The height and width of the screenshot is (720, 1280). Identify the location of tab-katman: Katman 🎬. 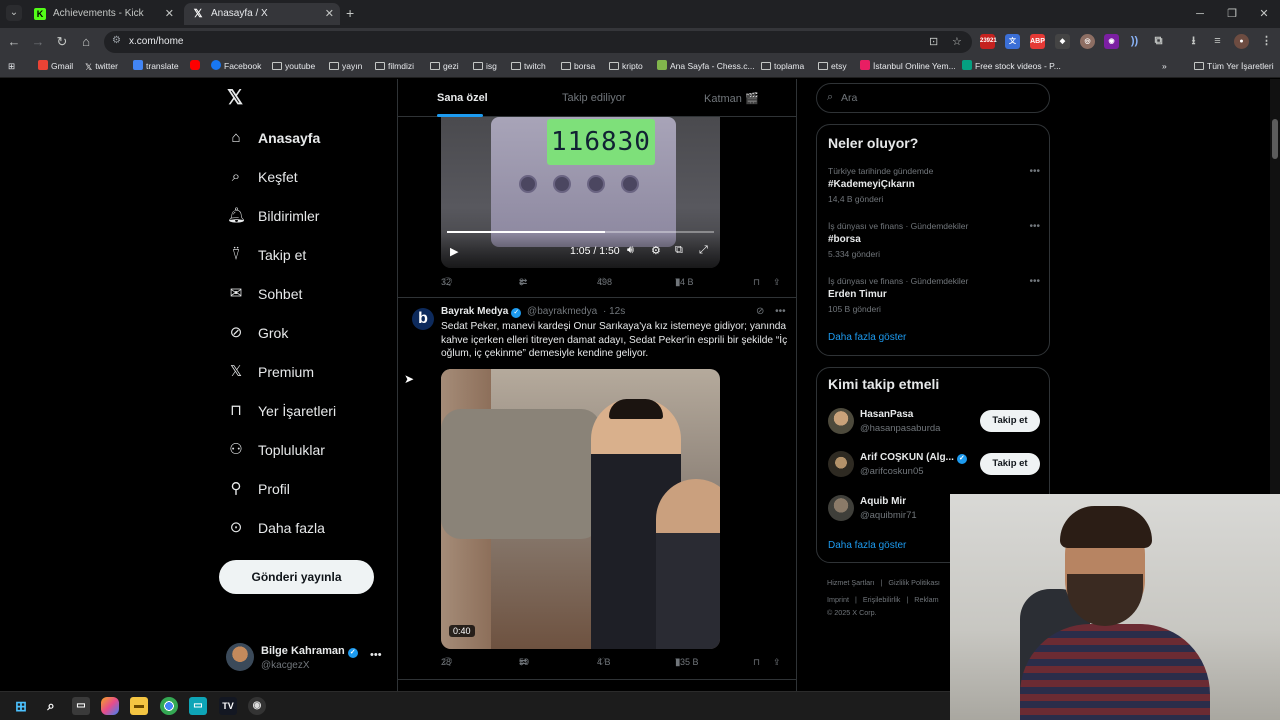
(731, 98).